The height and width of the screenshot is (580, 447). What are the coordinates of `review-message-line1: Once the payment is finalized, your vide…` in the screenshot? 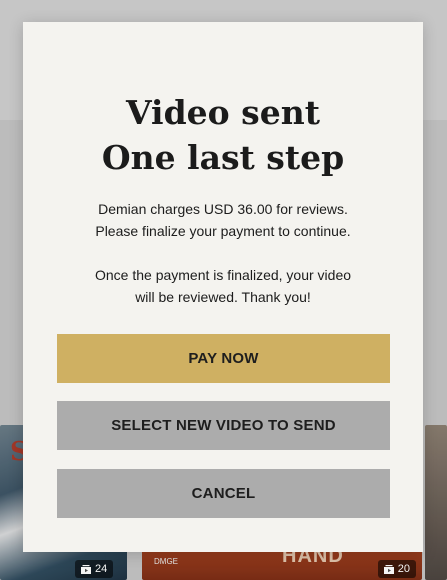 It's located at (223, 275).